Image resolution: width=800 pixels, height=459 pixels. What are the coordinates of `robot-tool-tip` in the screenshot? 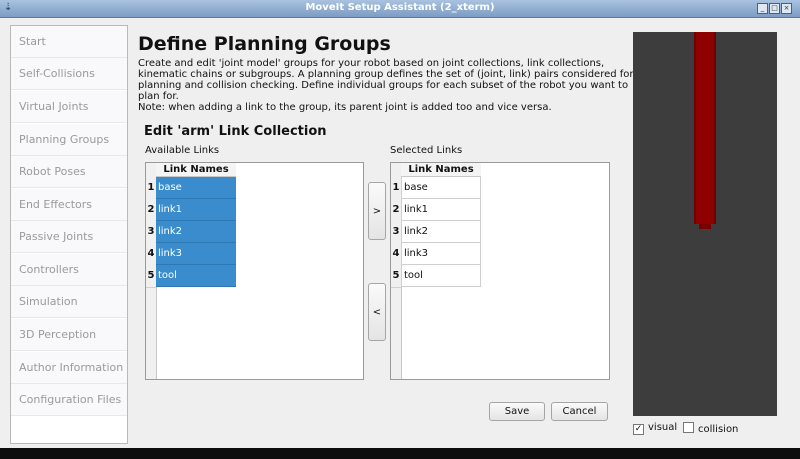 It's located at (705, 226).